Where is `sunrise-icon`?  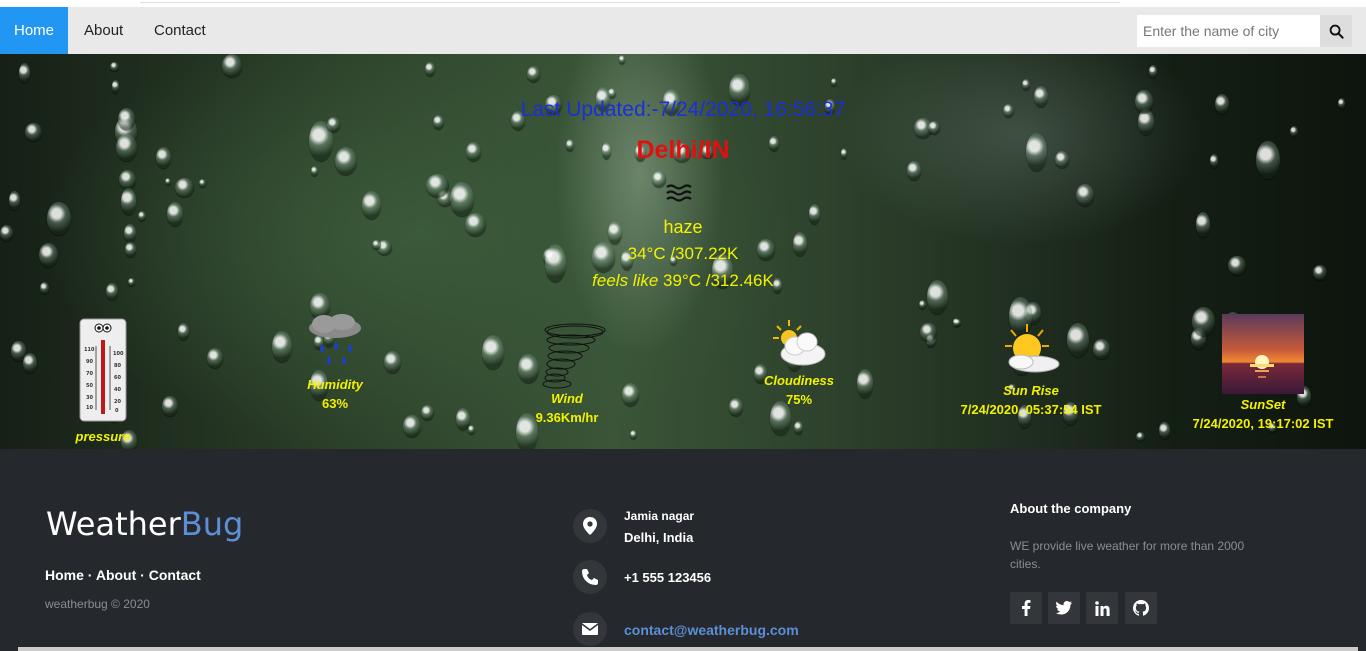
sunrise-icon is located at coordinates (1032, 348).